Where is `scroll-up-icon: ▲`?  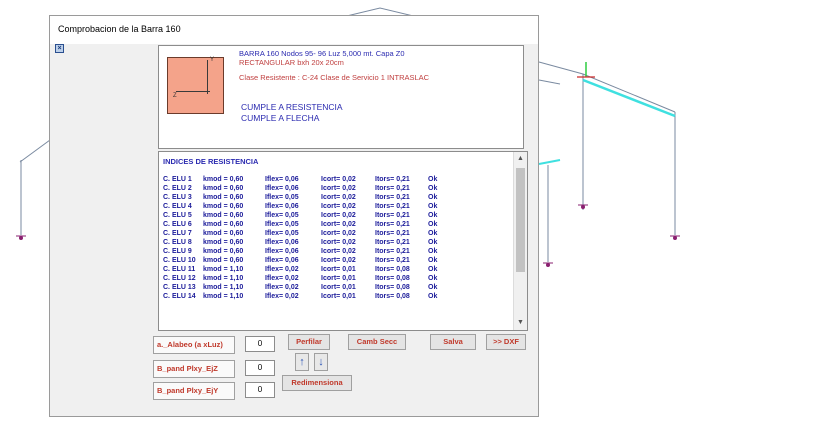 scroll-up-icon: ▲ is located at coordinates (520, 159).